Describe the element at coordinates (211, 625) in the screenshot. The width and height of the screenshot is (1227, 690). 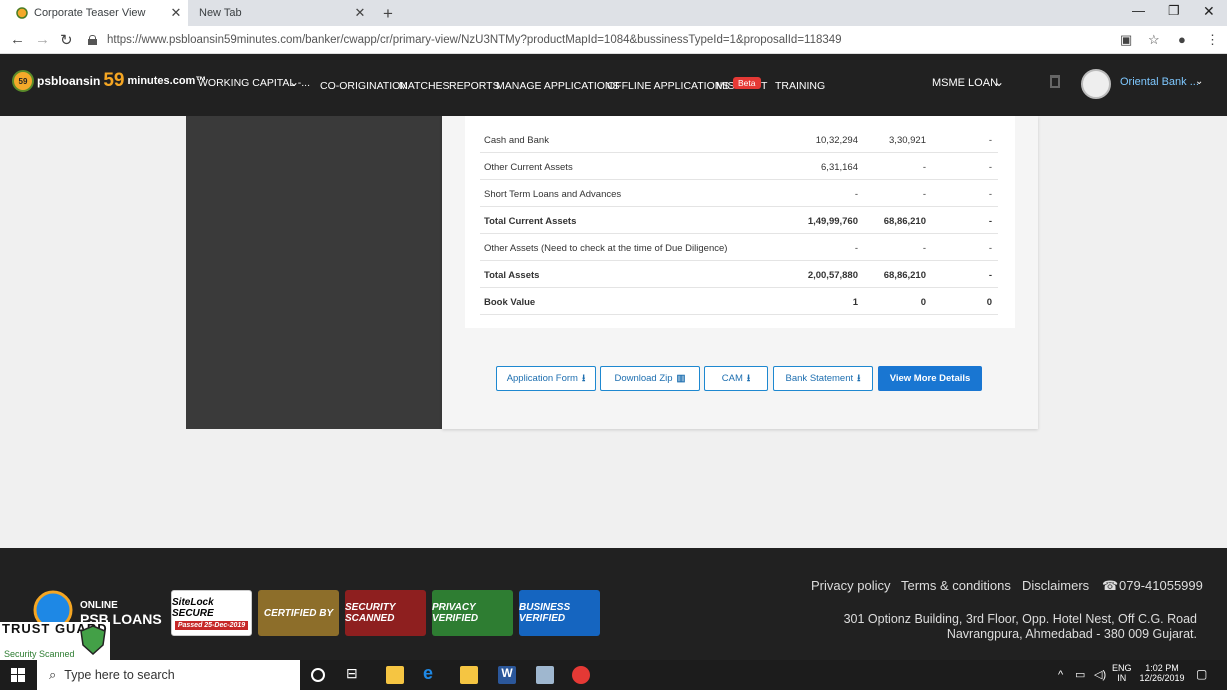
I see `badge-date: Passed 25-Dec-2019` at that location.